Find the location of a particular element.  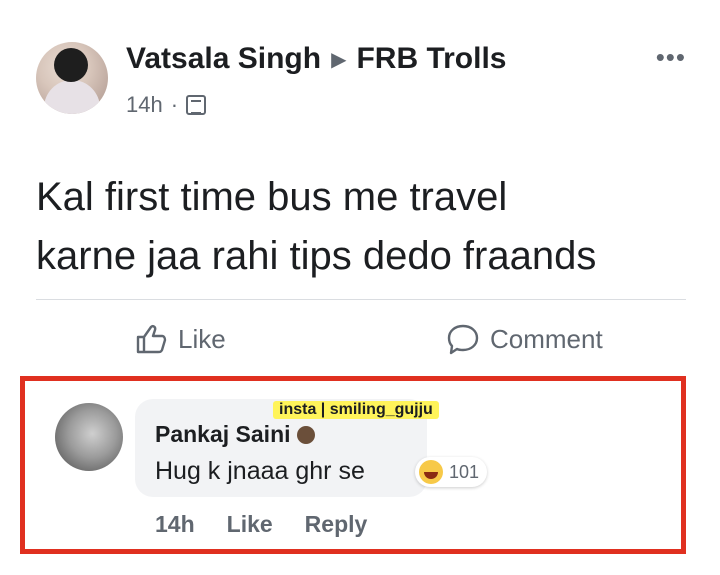

author-avatar is located at coordinates (72, 78).